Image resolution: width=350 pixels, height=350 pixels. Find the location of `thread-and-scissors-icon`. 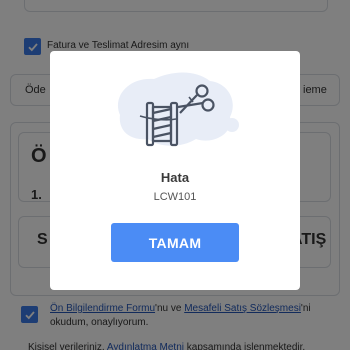

thread-and-scissors-icon is located at coordinates (178, 109).